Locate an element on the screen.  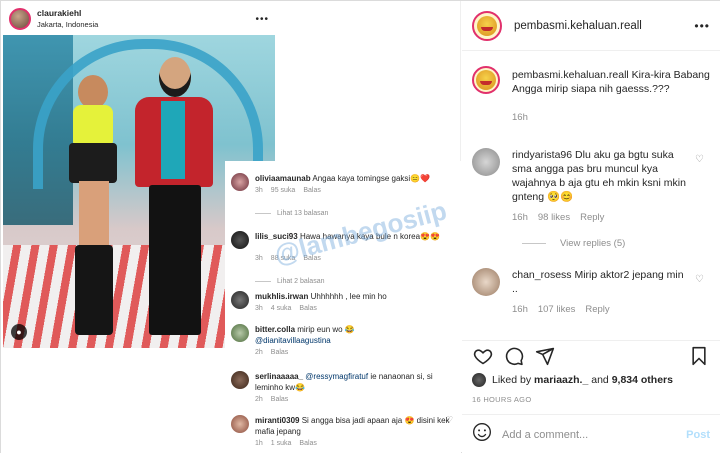
likes-count: 98 likes is located at coordinates (554, 217).